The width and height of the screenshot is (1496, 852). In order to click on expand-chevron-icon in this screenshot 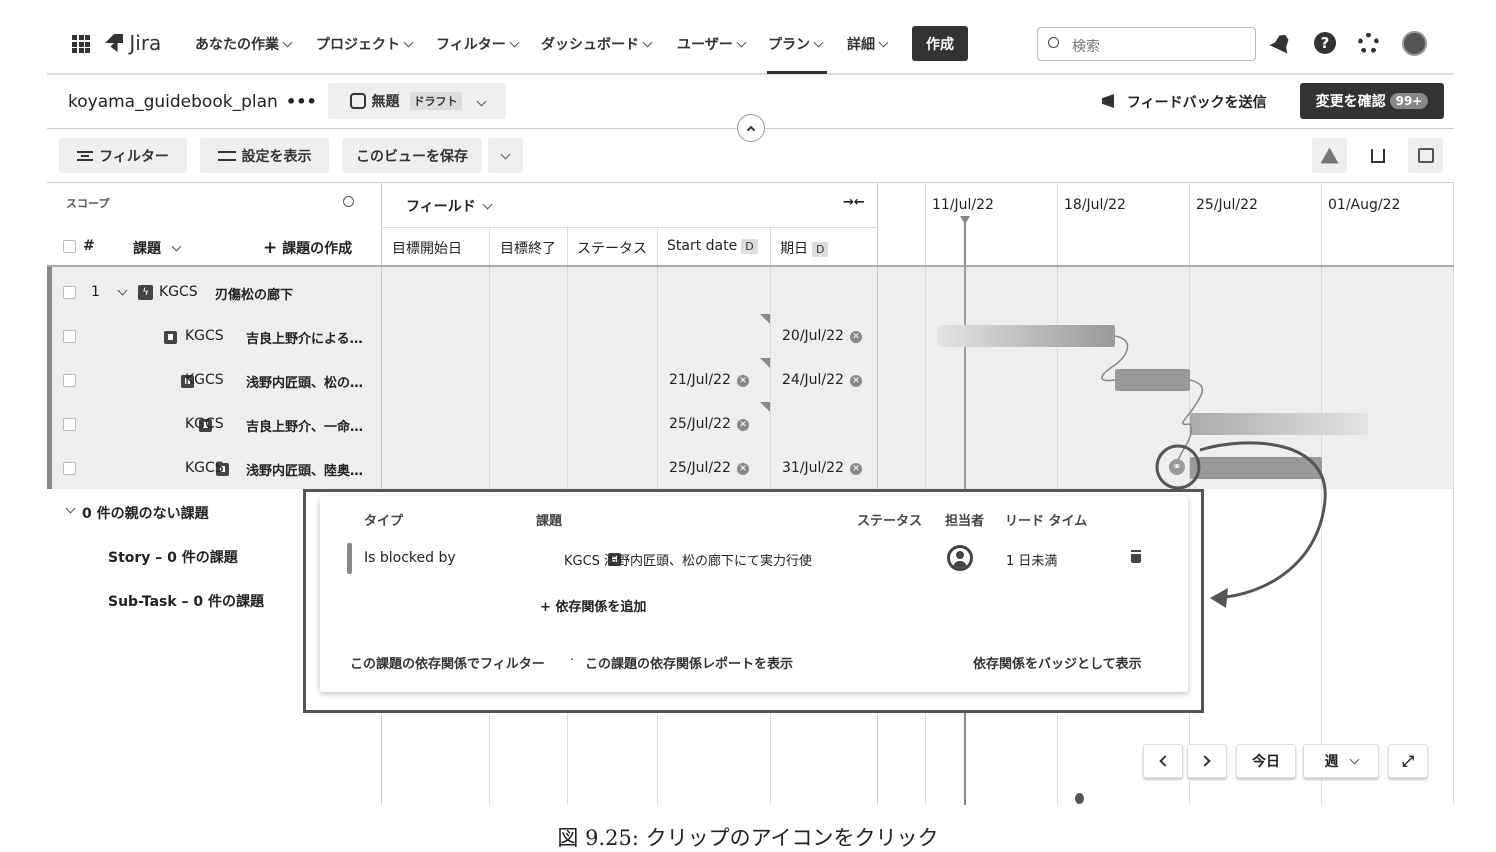, I will do `click(122, 293)`.